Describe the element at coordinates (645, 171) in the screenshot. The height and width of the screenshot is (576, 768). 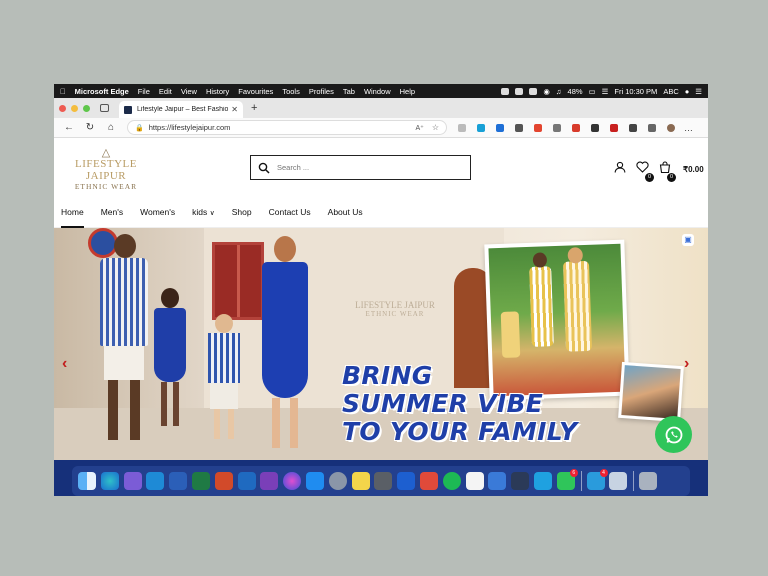
I see `wishlist-icon: 0` at that location.